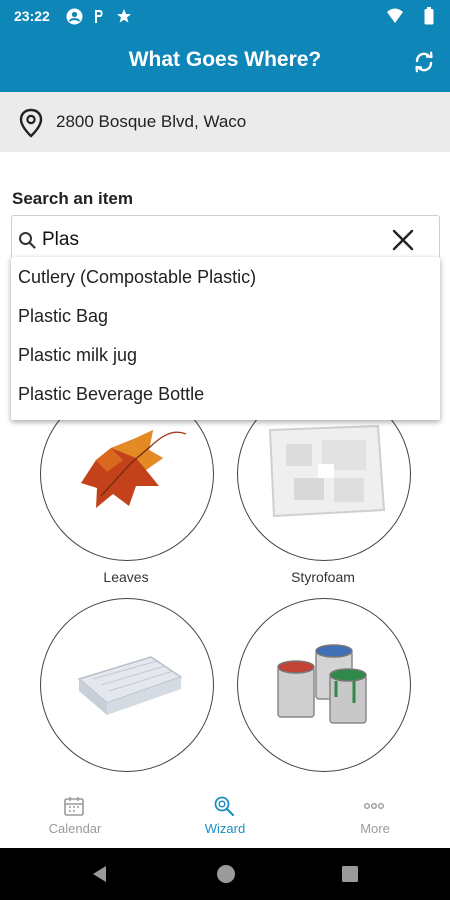 The height and width of the screenshot is (900, 450). I want to click on star-icon, so click(124, 18).